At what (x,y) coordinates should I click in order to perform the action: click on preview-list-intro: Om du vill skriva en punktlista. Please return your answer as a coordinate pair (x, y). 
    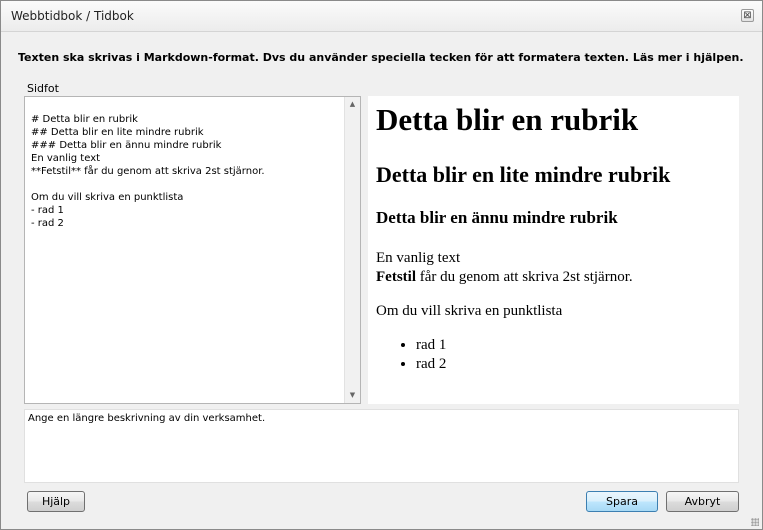
    Looking at the image, I should click on (469, 311).